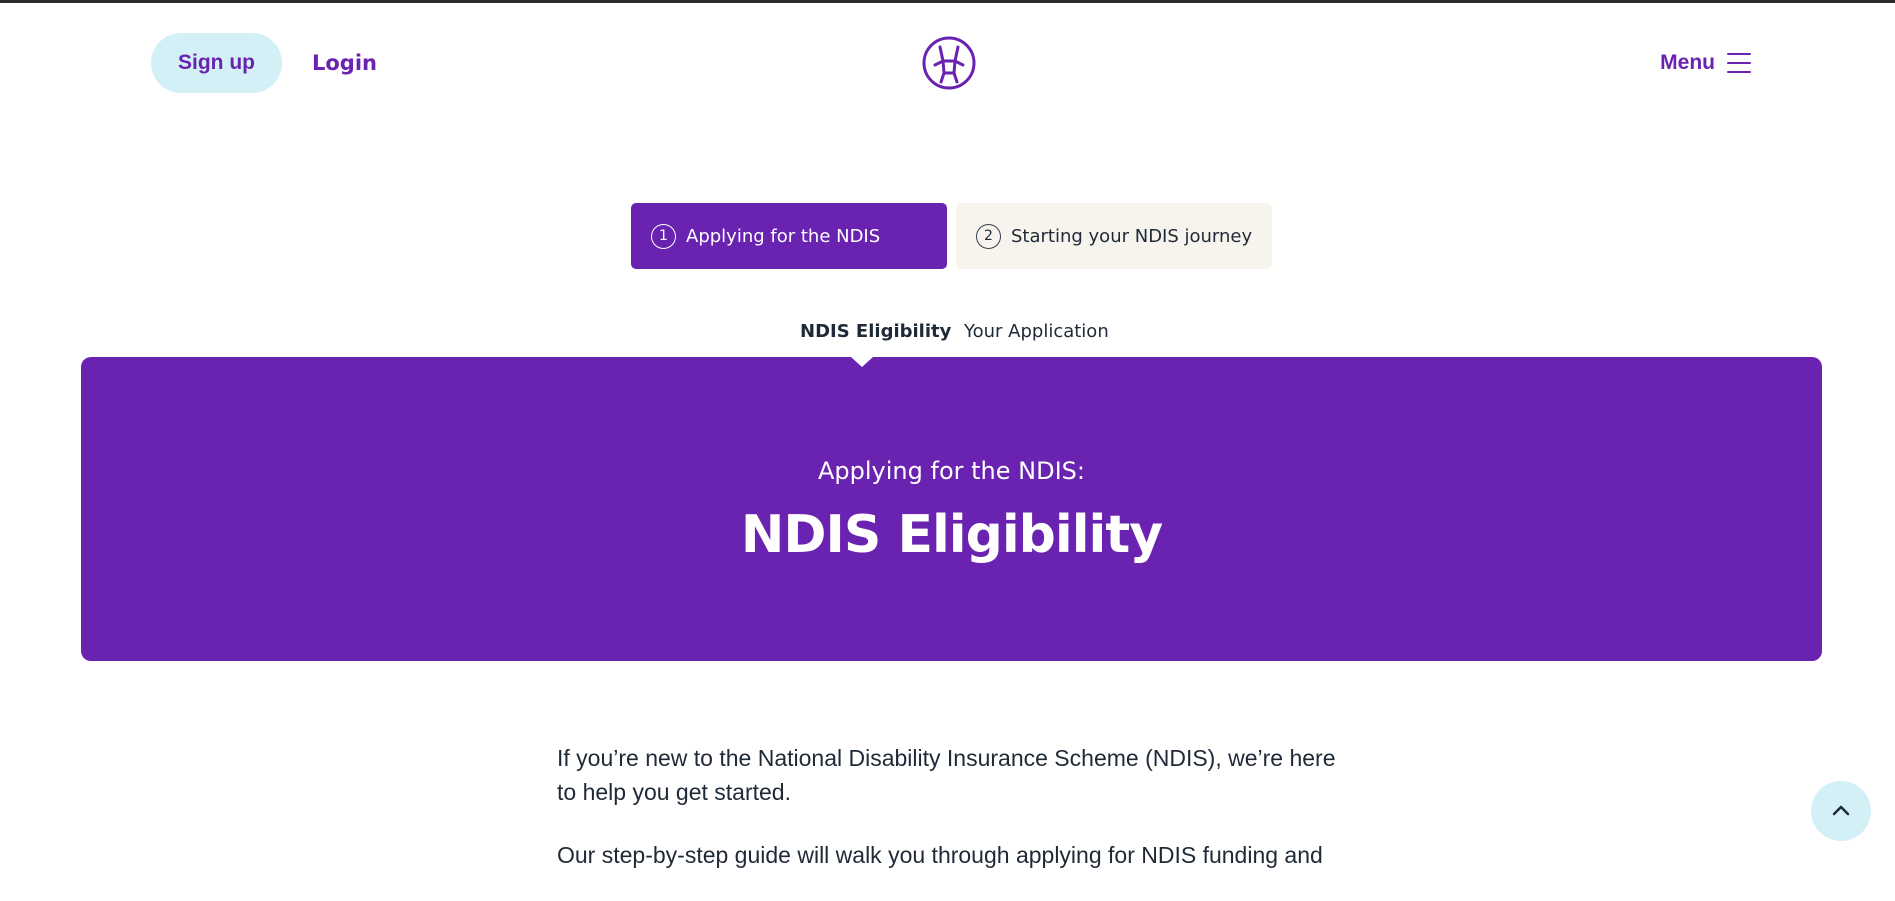  Describe the element at coordinates (344, 63) in the screenshot. I see `login-link: Login` at that location.